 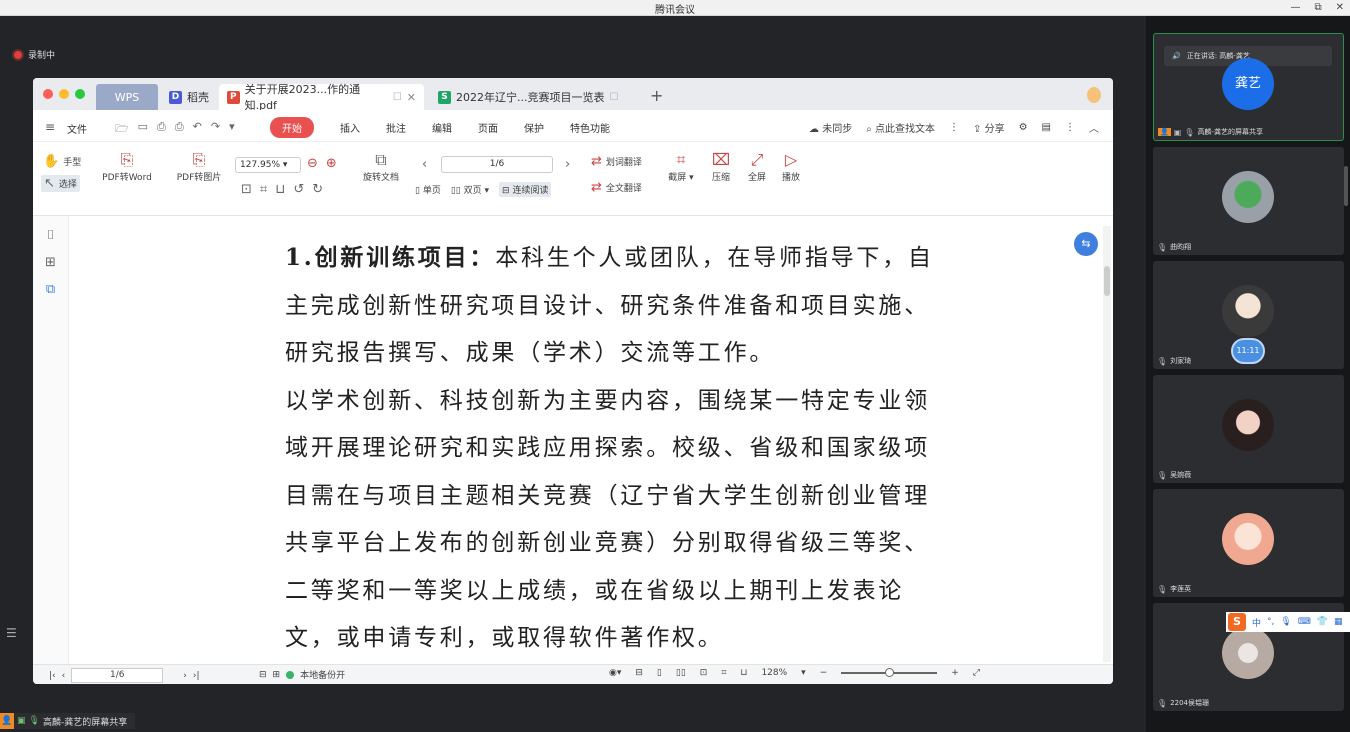 What do you see at coordinates (900, 127) in the screenshot?
I see `find-text-button: ⌕ 点此查找文本` at bounding box center [900, 127].